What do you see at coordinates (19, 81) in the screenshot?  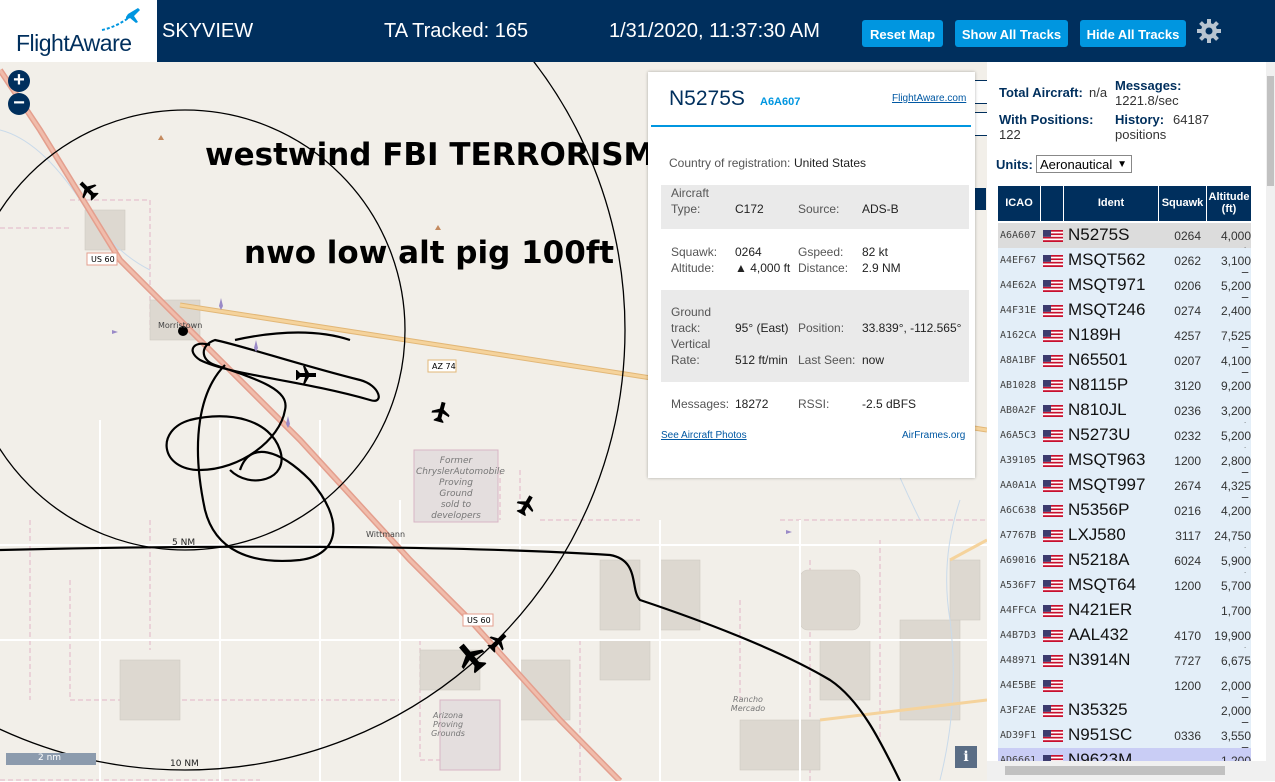 I see `zoom-in-button: +` at bounding box center [19, 81].